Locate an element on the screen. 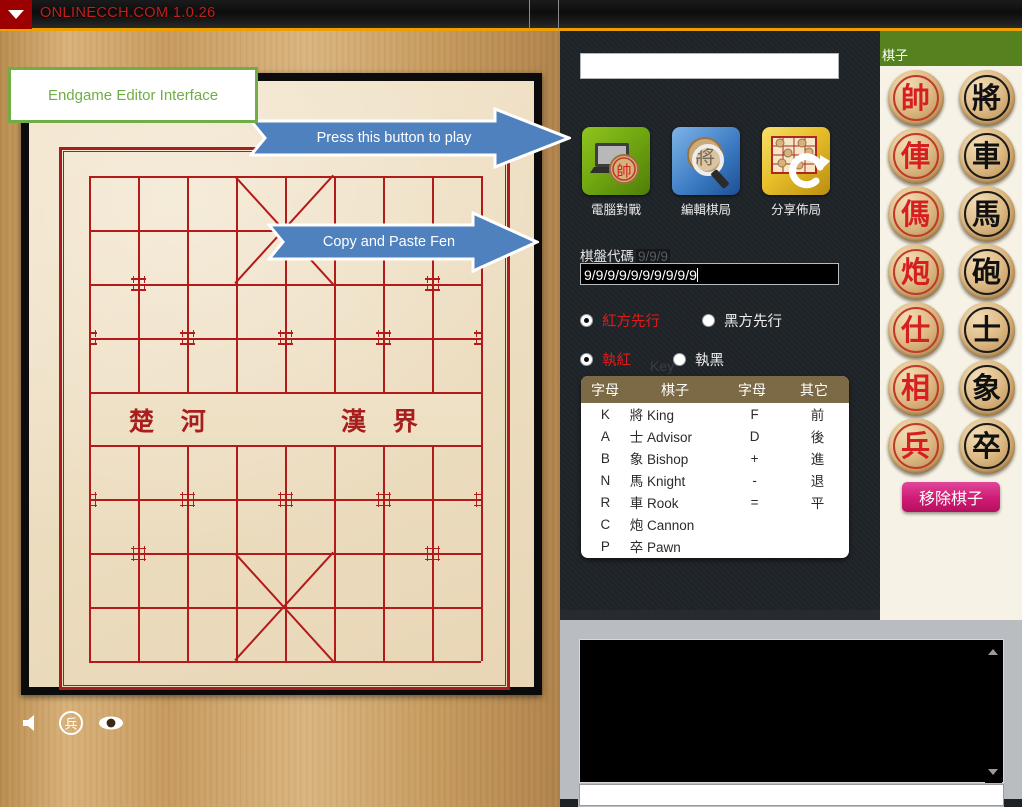 The image size is (1022, 807). palette-piece: 卒 is located at coordinates (986, 446).